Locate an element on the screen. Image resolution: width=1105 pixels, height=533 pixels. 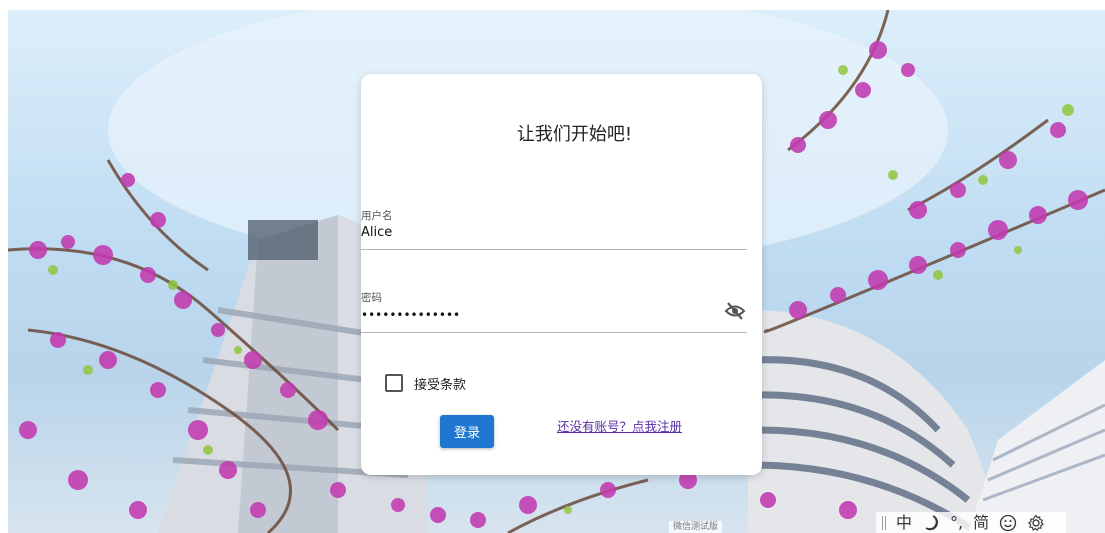
terms-label: 接受条款 is located at coordinates (440, 385).